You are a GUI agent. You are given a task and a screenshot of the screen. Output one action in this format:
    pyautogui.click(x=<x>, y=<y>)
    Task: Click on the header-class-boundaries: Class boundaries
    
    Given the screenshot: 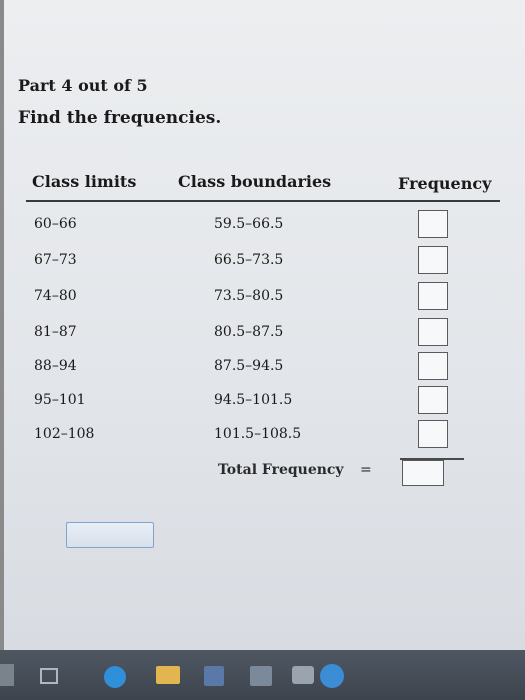 What is the action you would take?
    pyautogui.click(x=255, y=181)
    